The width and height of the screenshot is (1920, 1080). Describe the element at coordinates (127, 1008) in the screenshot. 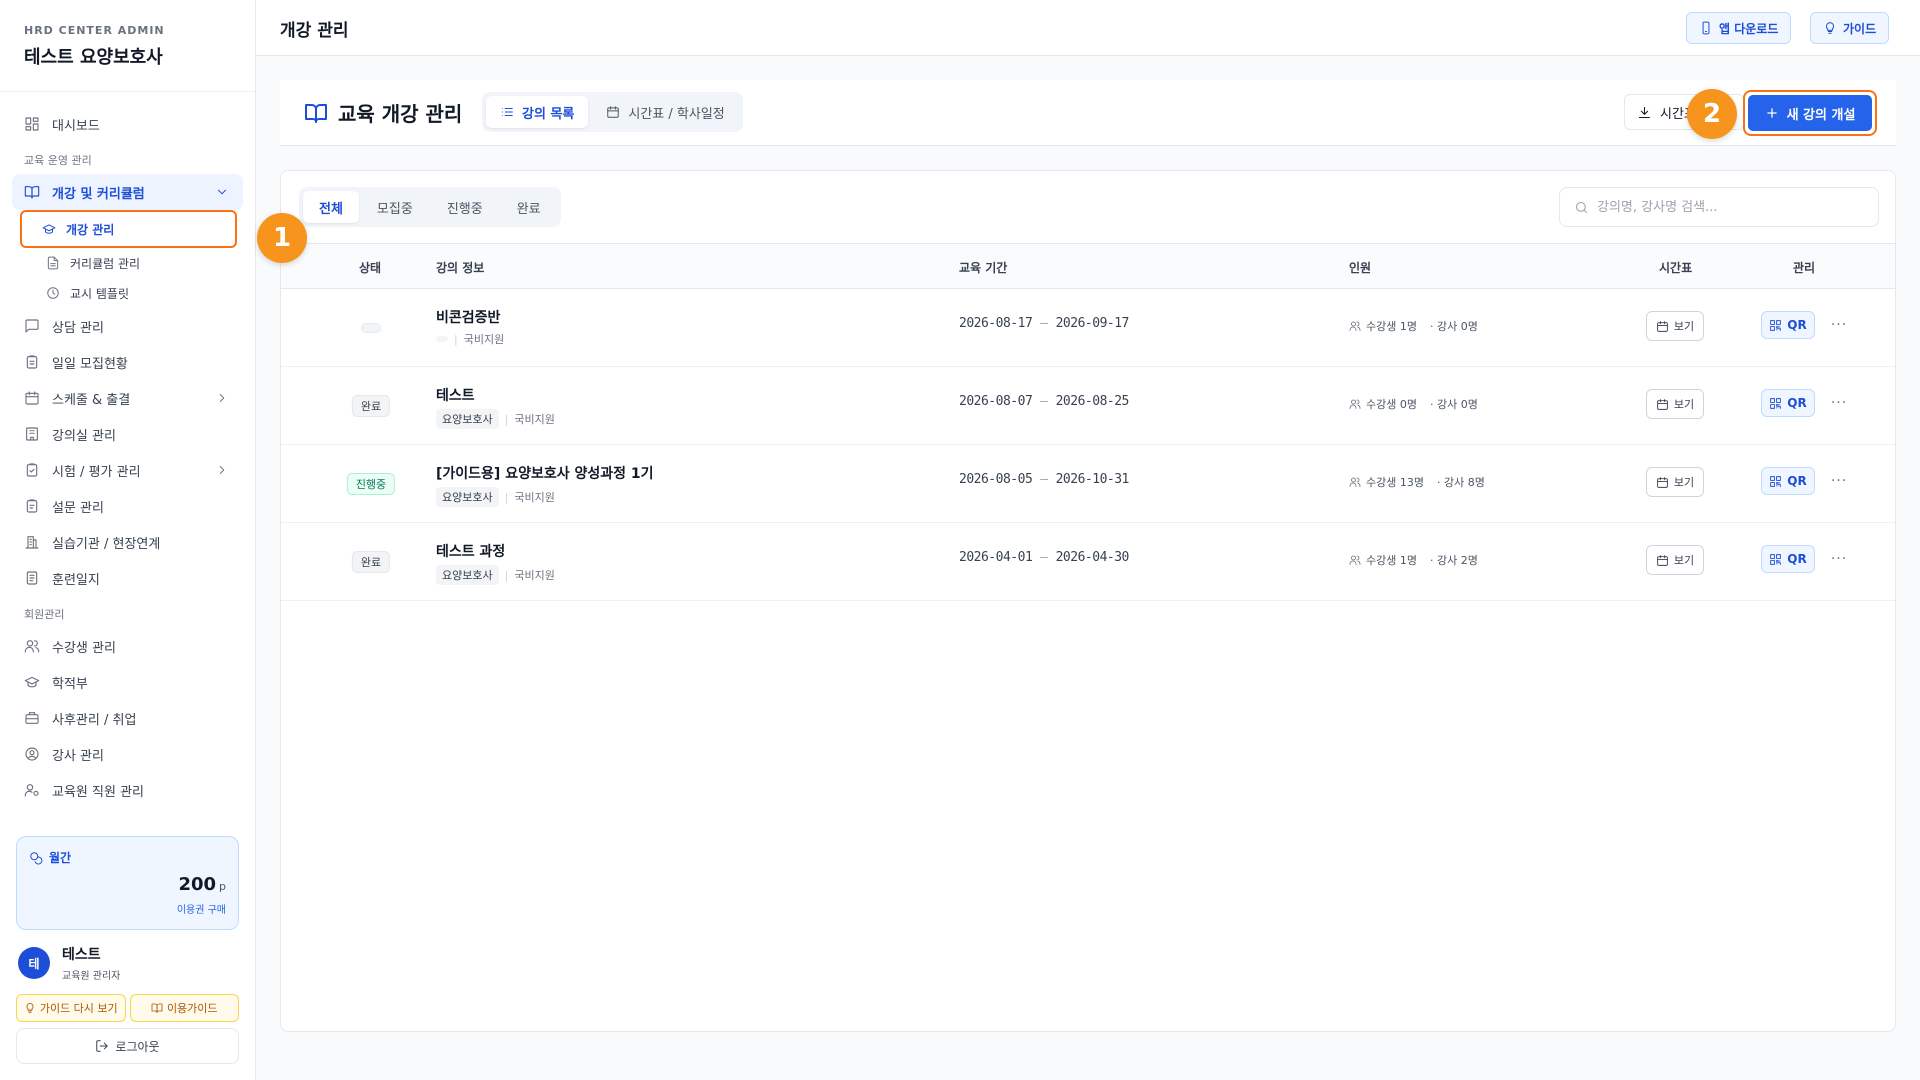

I see `guide-actions: 가이드 다시 보기 이용가이드` at that location.